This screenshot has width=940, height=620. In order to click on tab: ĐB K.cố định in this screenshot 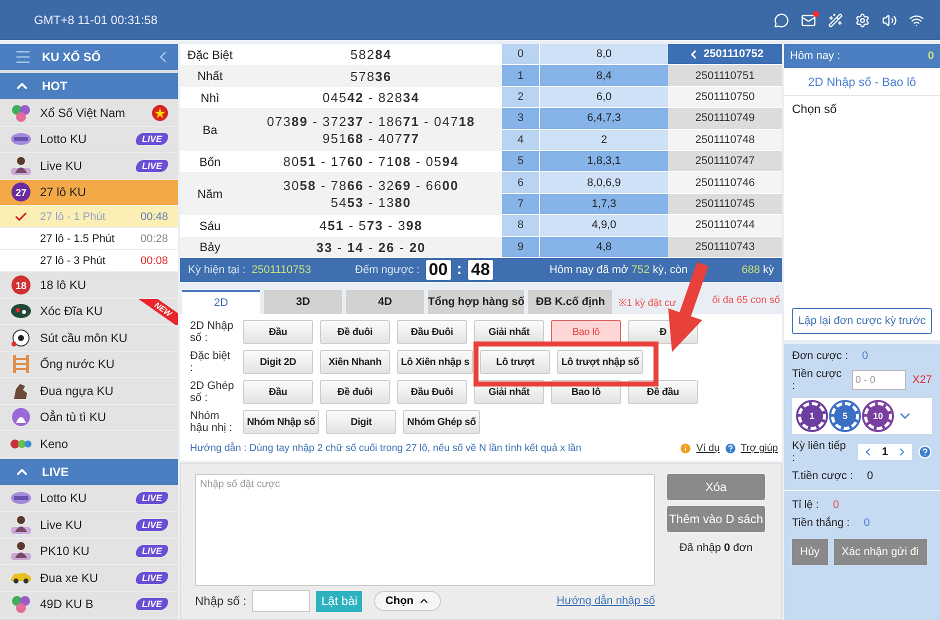, I will do `click(570, 302)`.